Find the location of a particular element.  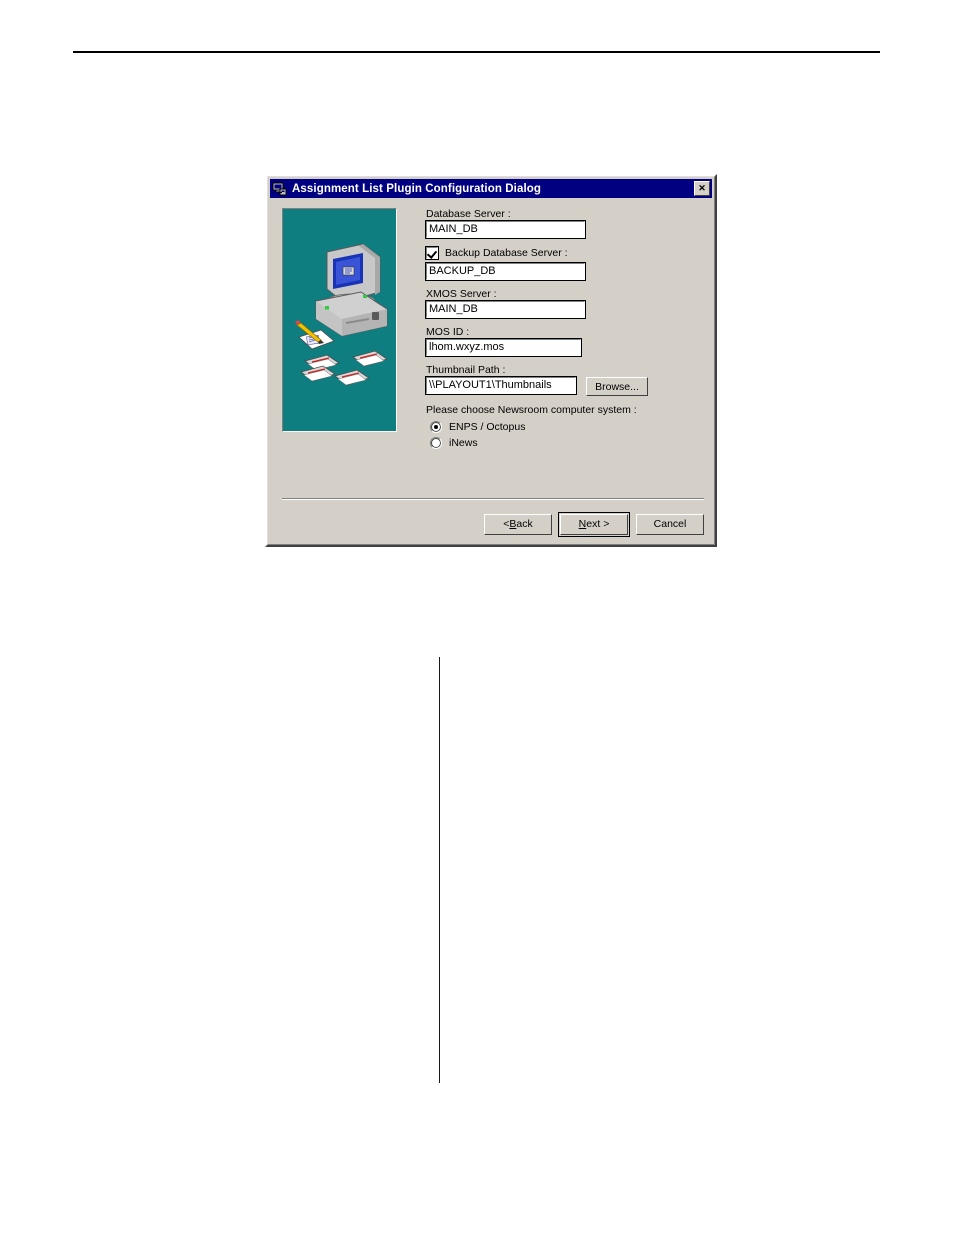

mos-id-input: lhom.wxyz.mos is located at coordinates (503, 347).